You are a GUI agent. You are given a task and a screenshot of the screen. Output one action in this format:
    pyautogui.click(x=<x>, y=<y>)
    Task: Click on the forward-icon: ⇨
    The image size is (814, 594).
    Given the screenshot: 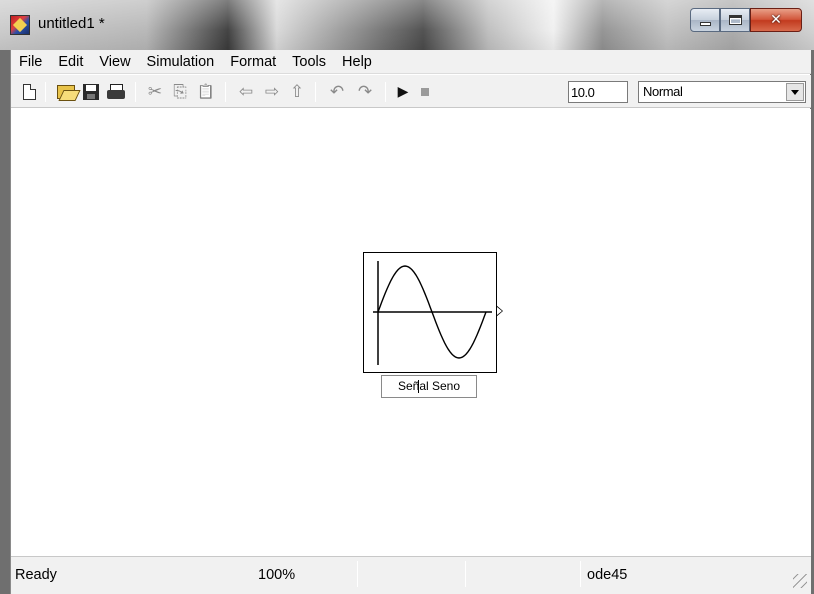 What is the action you would take?
    pyautogui.click(x=272, y=92)
    